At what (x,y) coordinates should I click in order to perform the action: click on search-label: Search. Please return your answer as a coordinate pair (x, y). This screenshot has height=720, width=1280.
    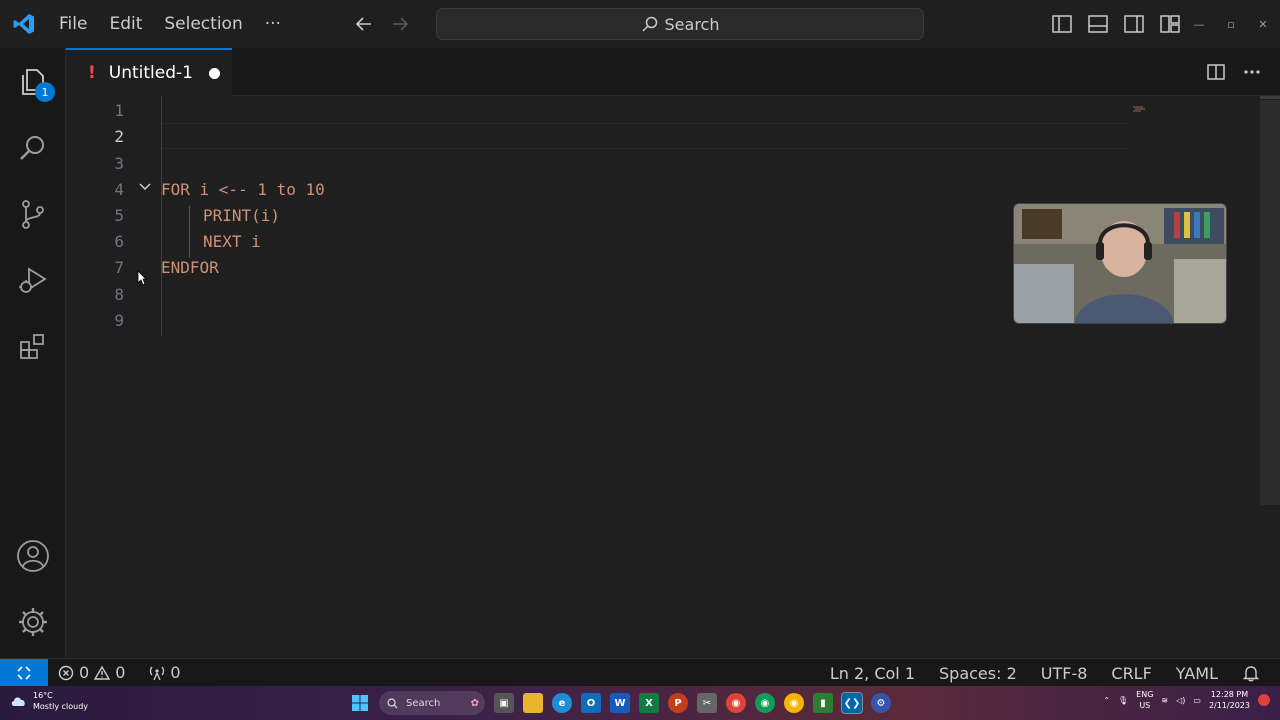
    Looking at the image, I should click on (692, 24).